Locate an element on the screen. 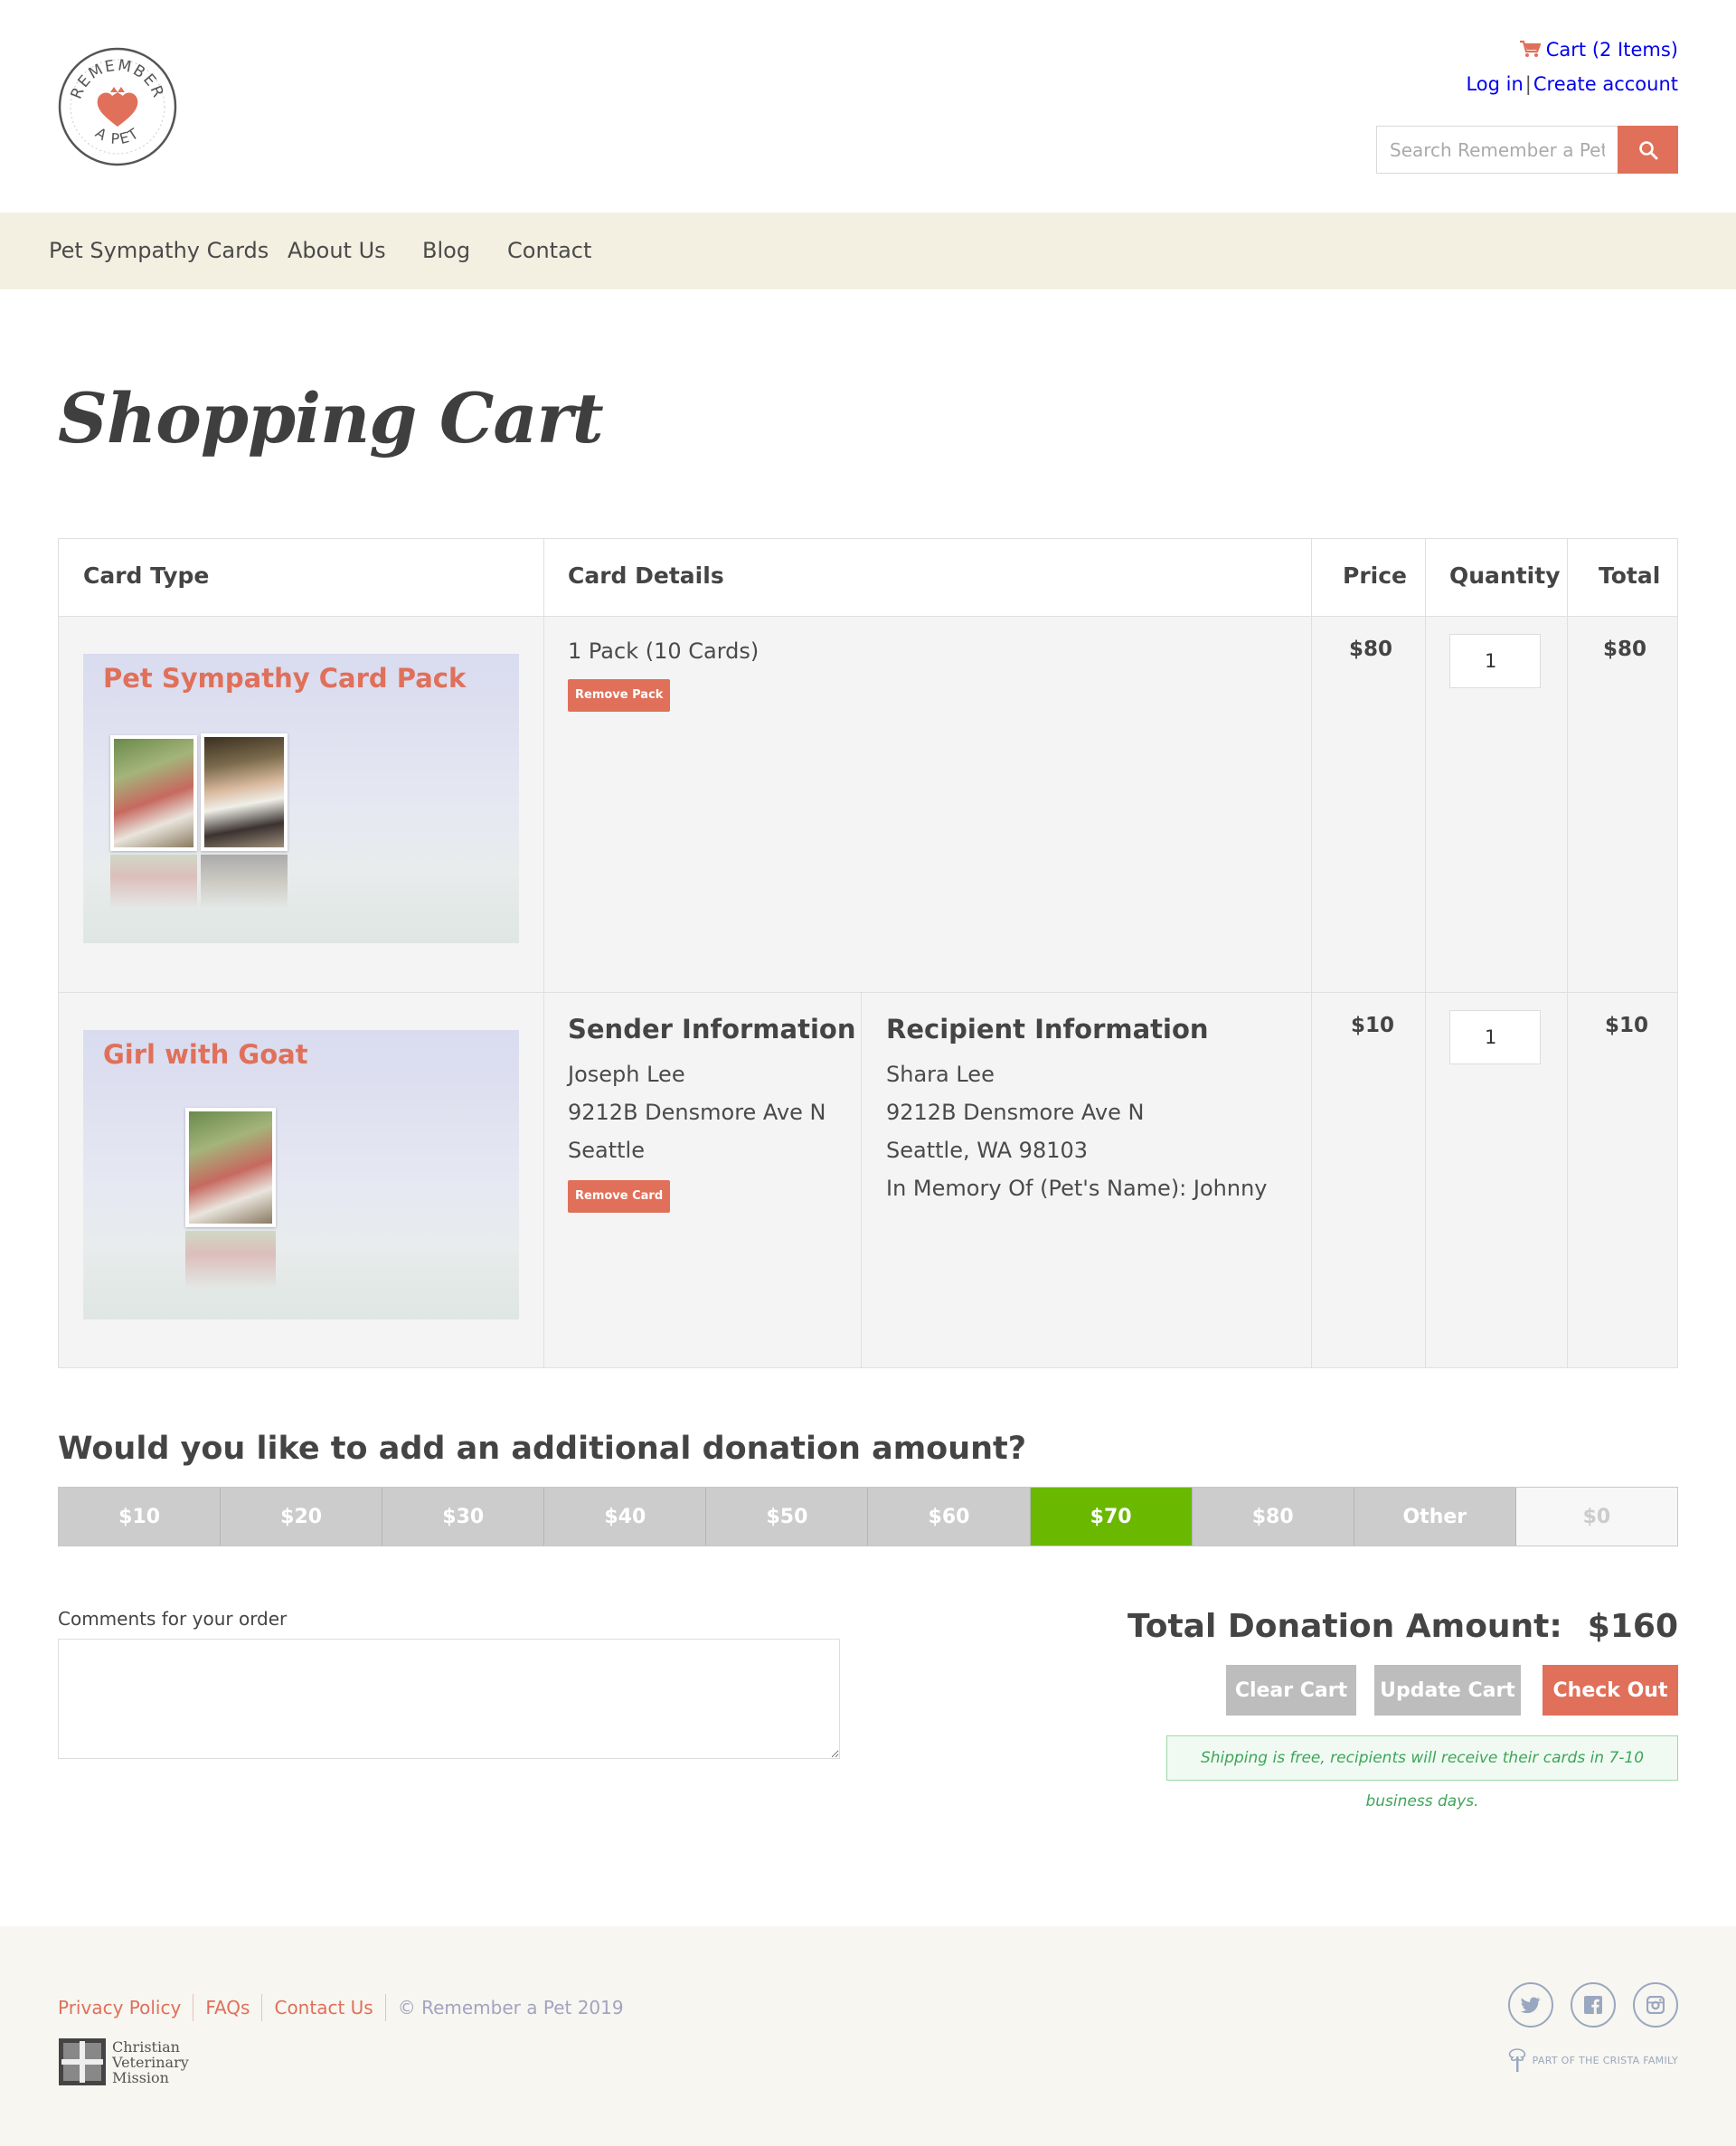 The image size is (1736, 2146). recipient-pet-memory: In Memory Of (Pet's Name): Johnny is located at coordinates (1077, 1188).